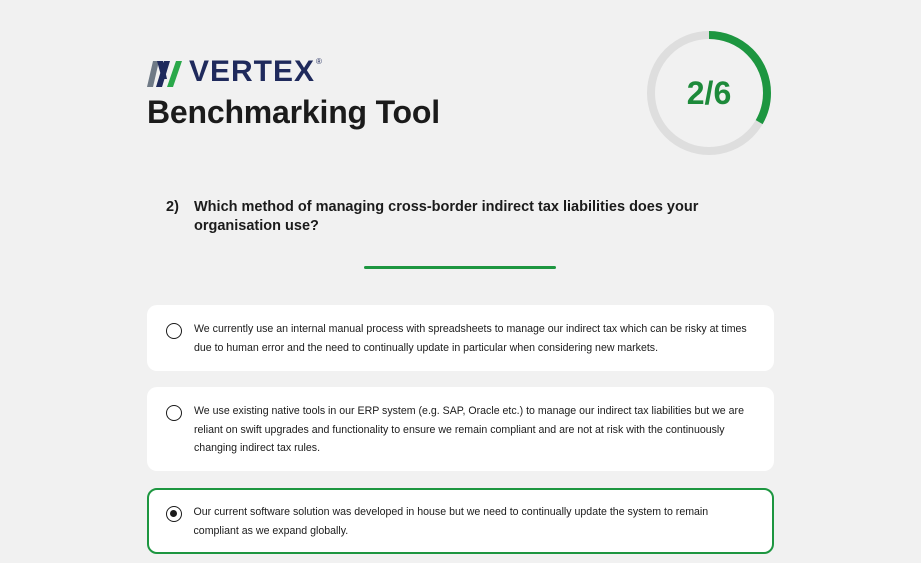 The image size is (921, 563). I want to click on page-title: Benchmarking Tool, so click(293, 112).